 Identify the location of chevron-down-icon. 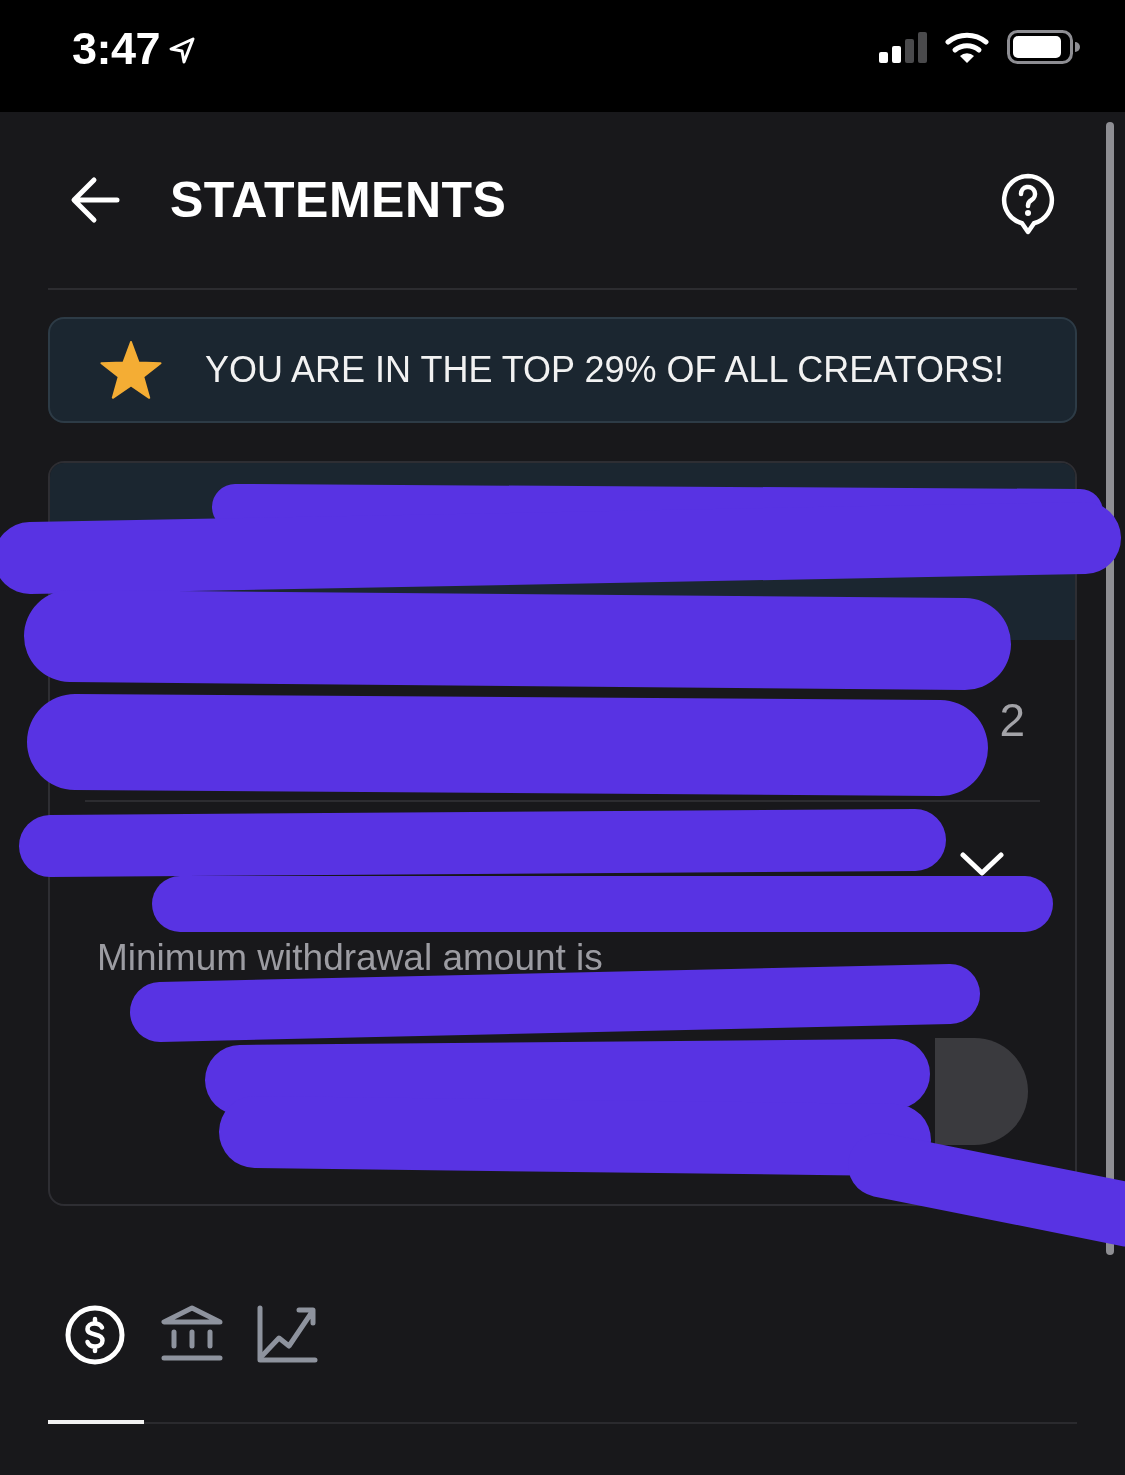
(982, 864).